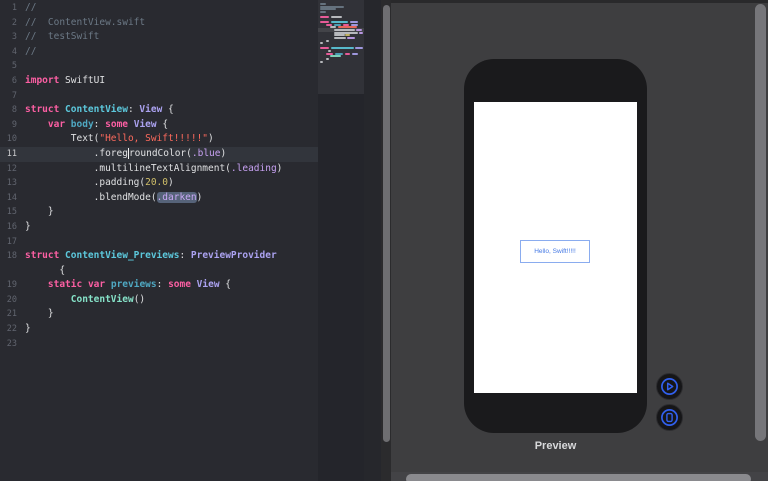  What do you see at coordinates (11, 212) in the screenshot?
I see `line-number: 15` at bounding box center [11, 212].